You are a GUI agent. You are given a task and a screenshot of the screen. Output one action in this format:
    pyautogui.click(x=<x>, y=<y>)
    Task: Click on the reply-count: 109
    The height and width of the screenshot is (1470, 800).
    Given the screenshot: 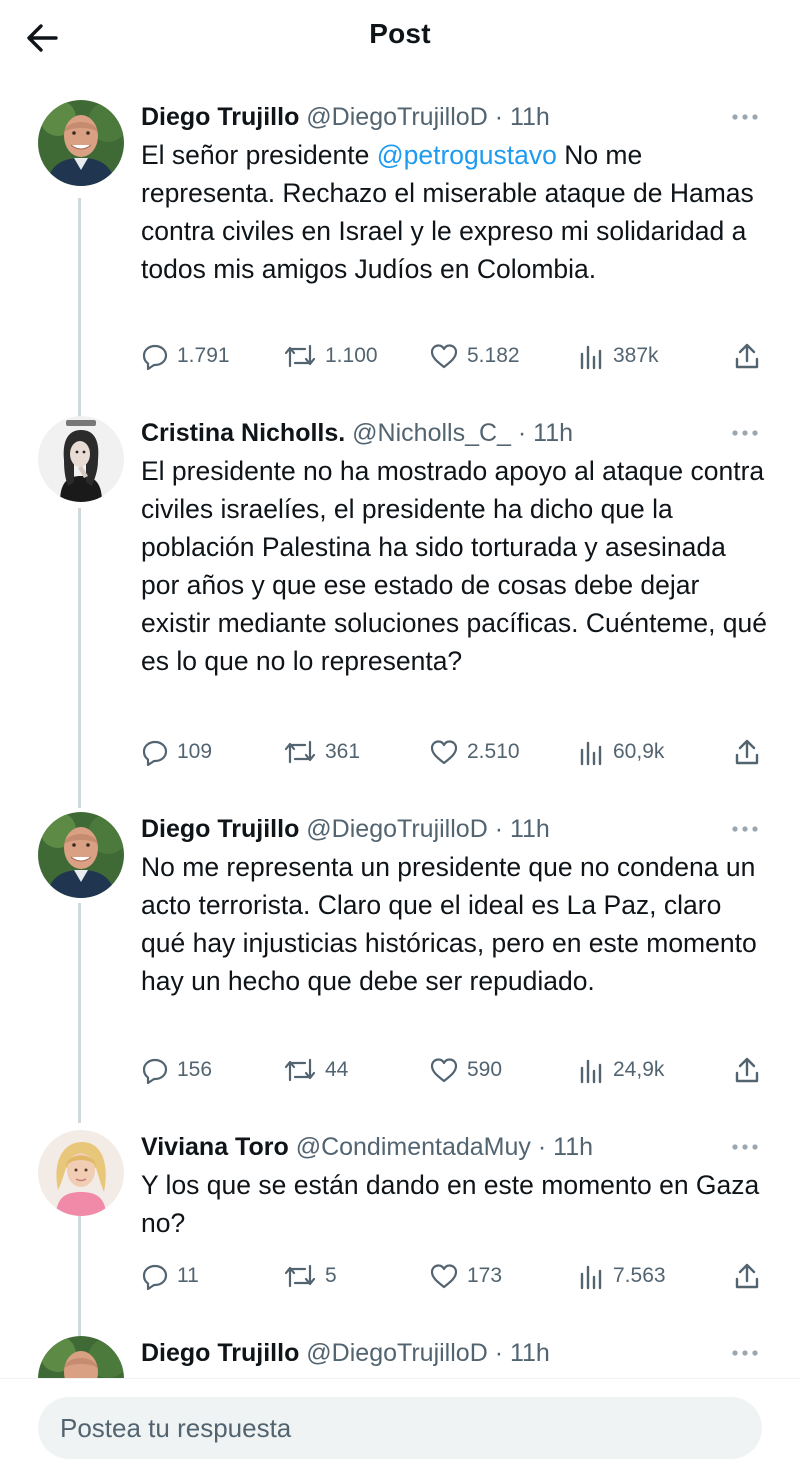 What is the action you would take?
    pyautogui.click(x=195, y=751)
    